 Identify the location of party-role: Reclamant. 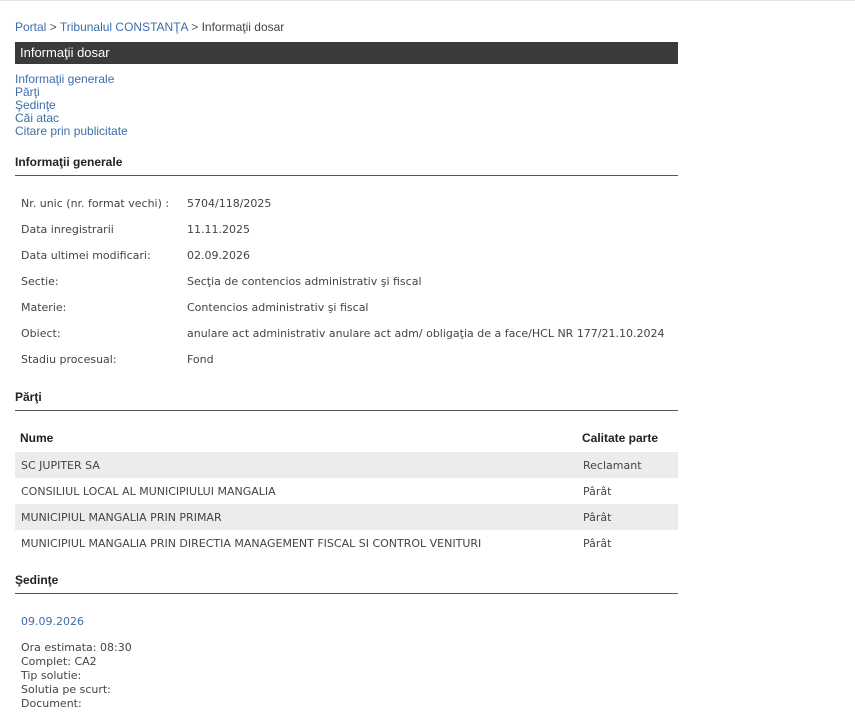
(612, 465).